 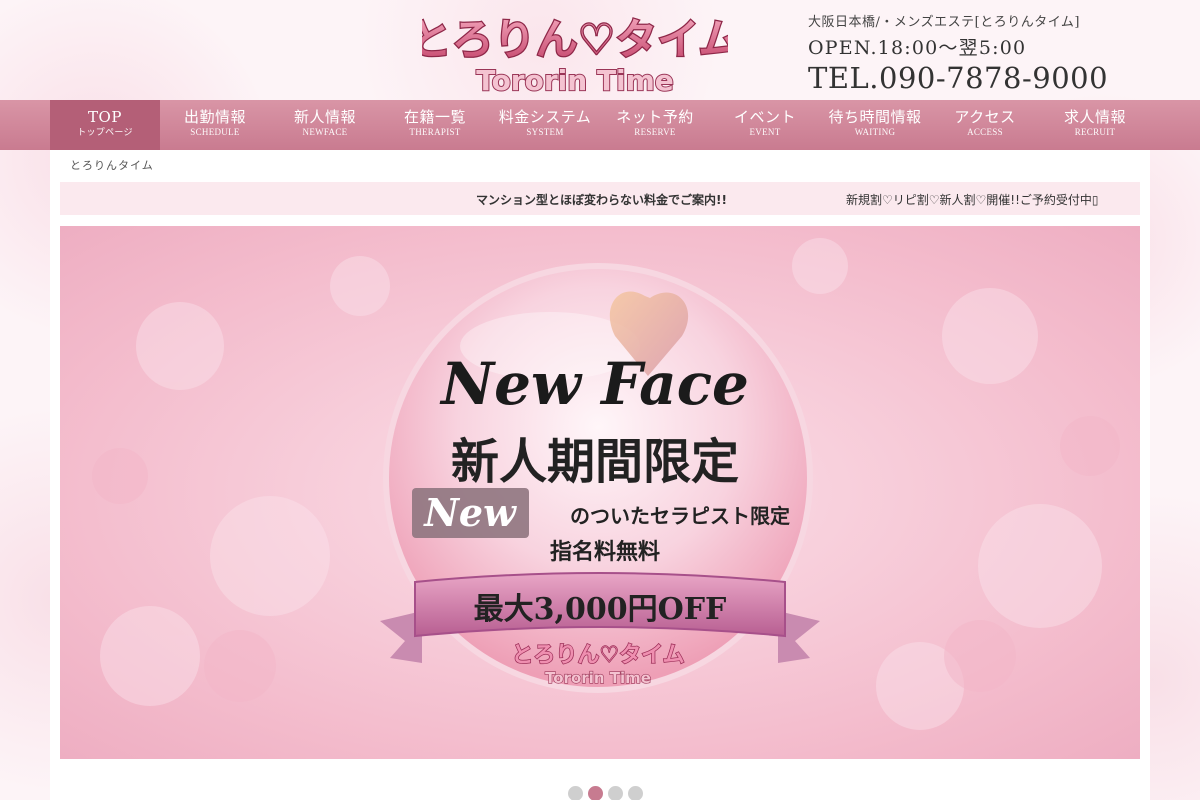 I want to click on banner-headline: New Face, so click(x=594, y=384).